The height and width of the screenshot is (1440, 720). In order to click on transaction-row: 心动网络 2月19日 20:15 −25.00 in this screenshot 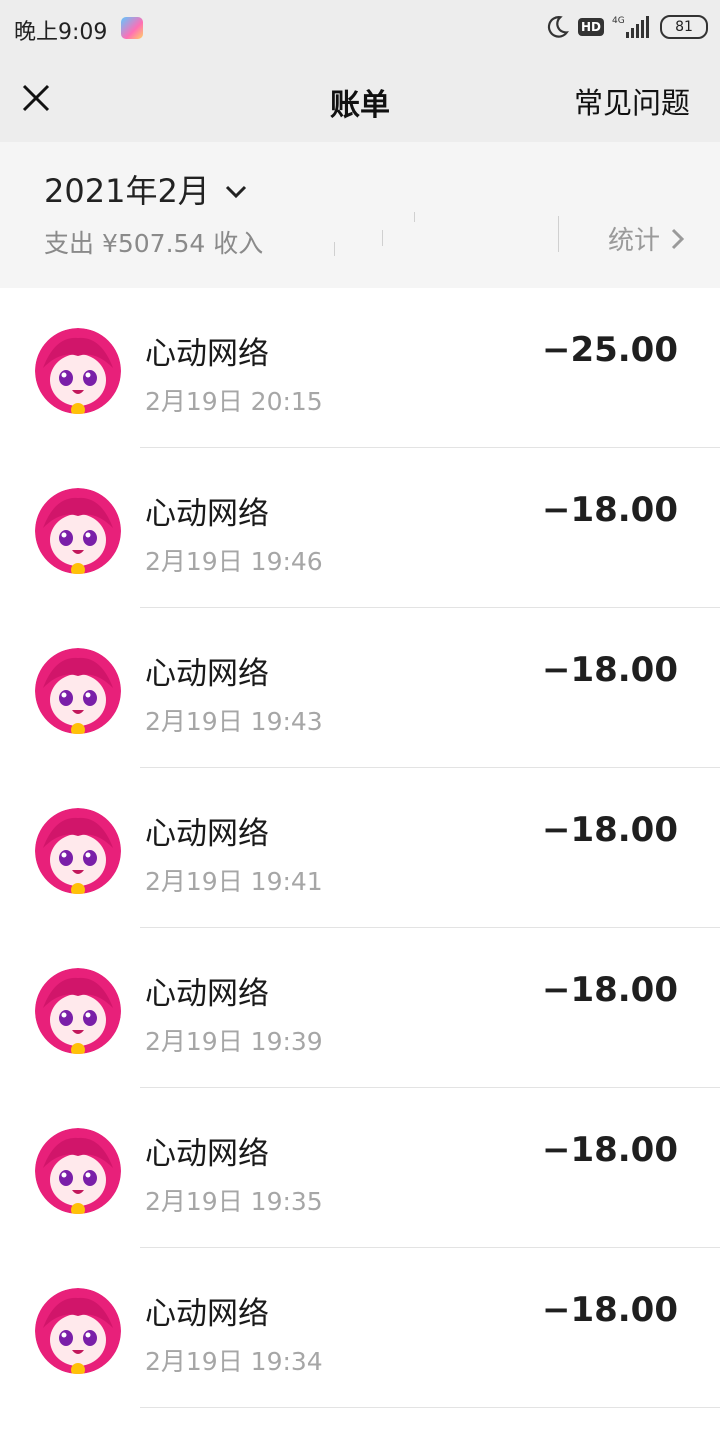, I will do `click(360, 368)`.